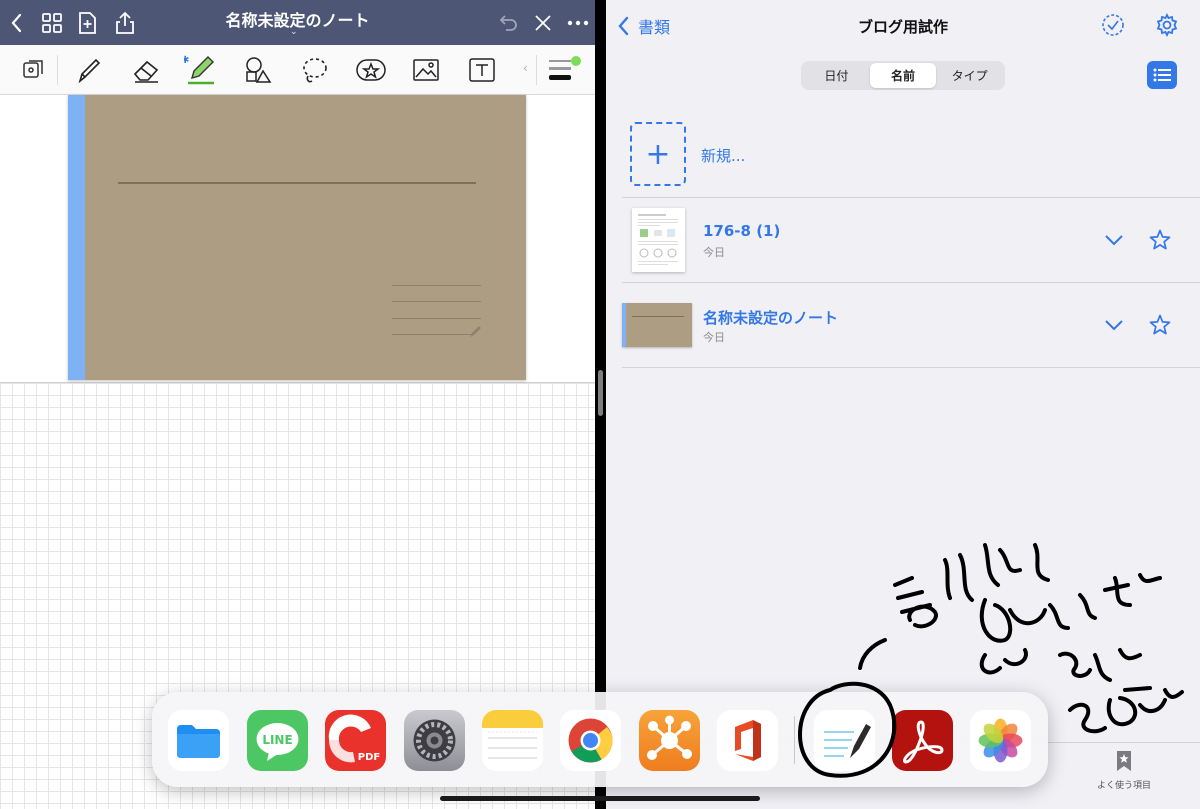 This screenshot has height=809, width=1200. What do you see at coordinates (509, 23) in the screenshot?
I see `undo-icon` at bounding box center [509, 23].